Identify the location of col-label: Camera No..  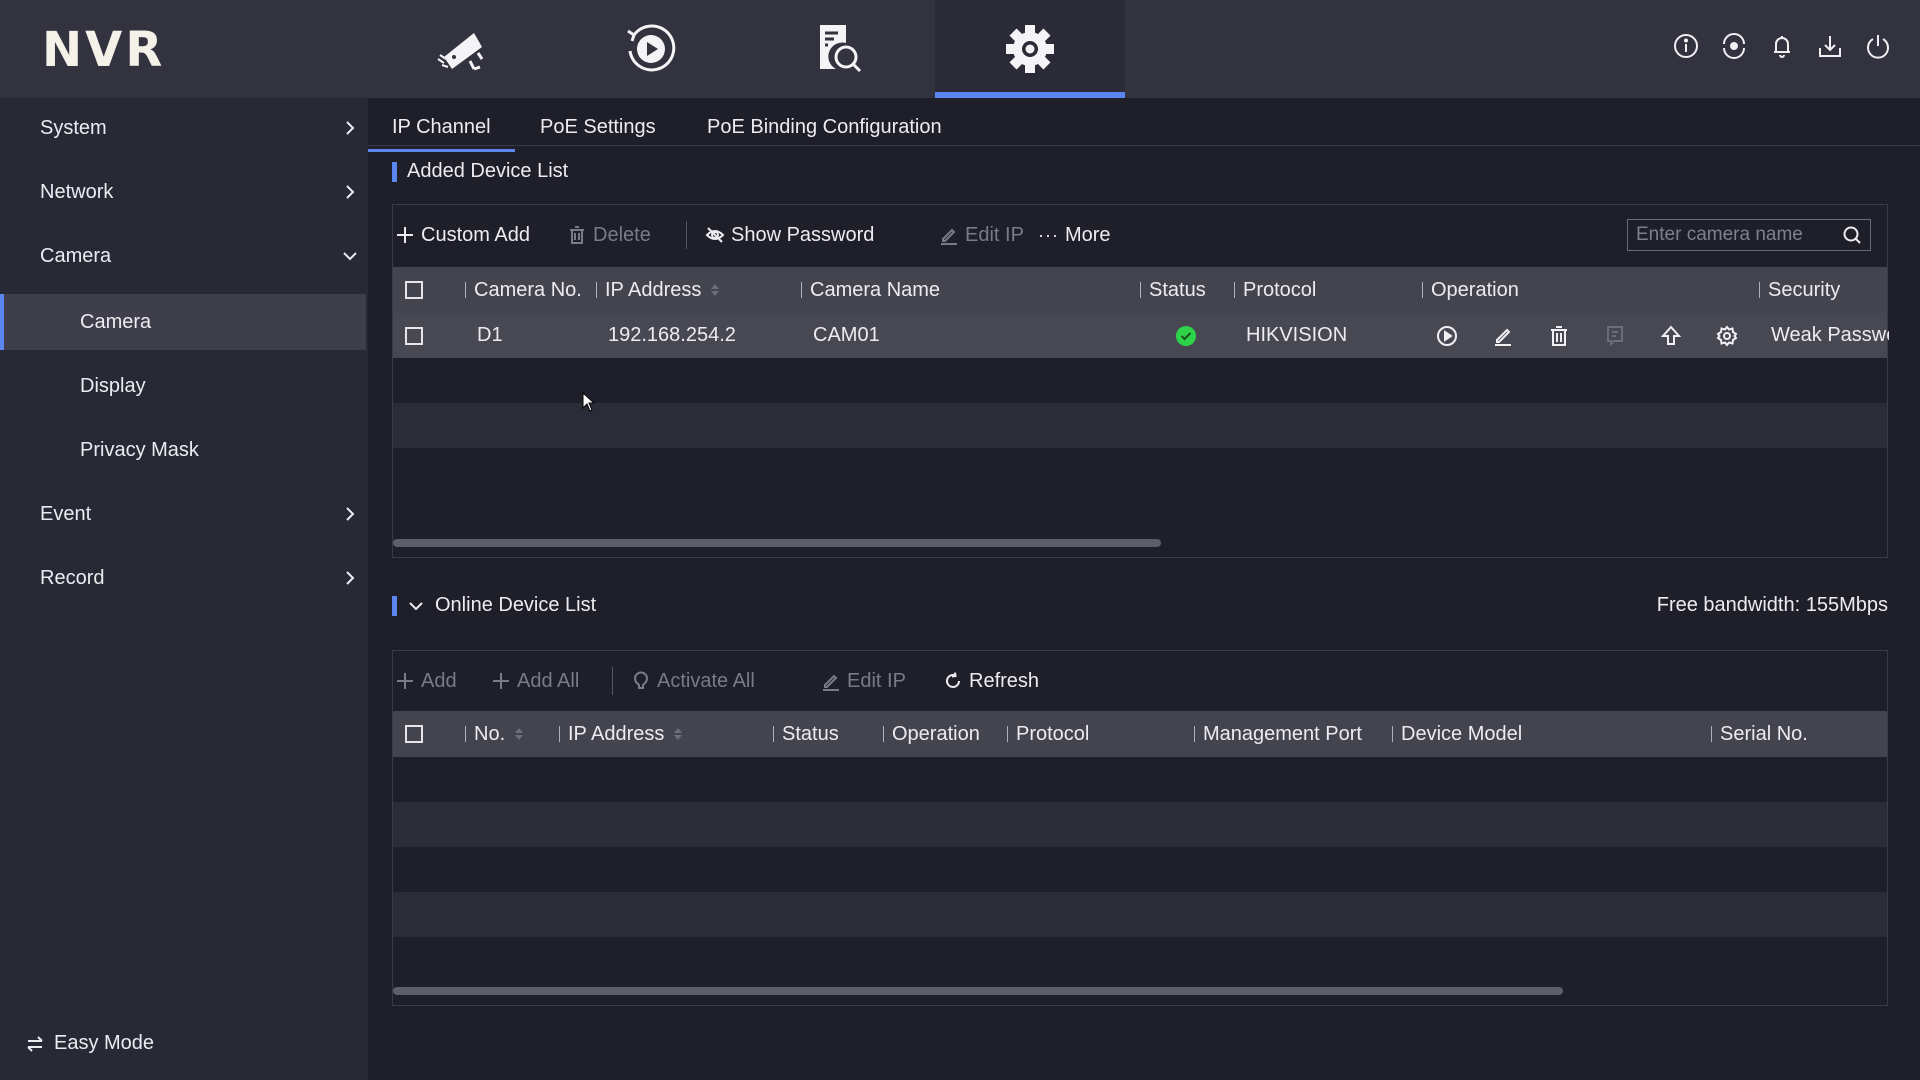
(528, 289).